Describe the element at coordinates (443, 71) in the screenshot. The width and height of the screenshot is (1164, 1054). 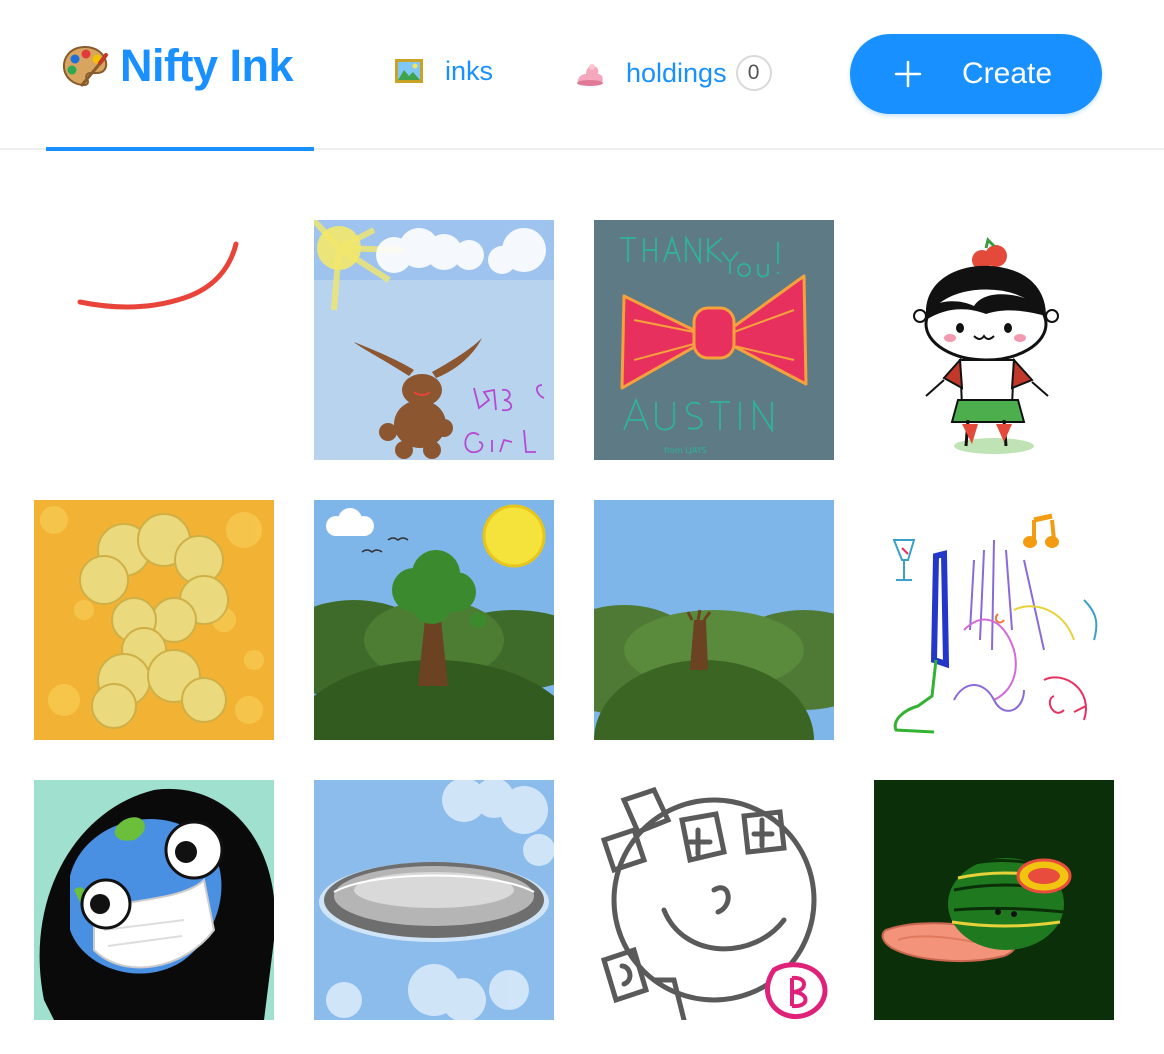
I see `nav-inks: inks` at that location.